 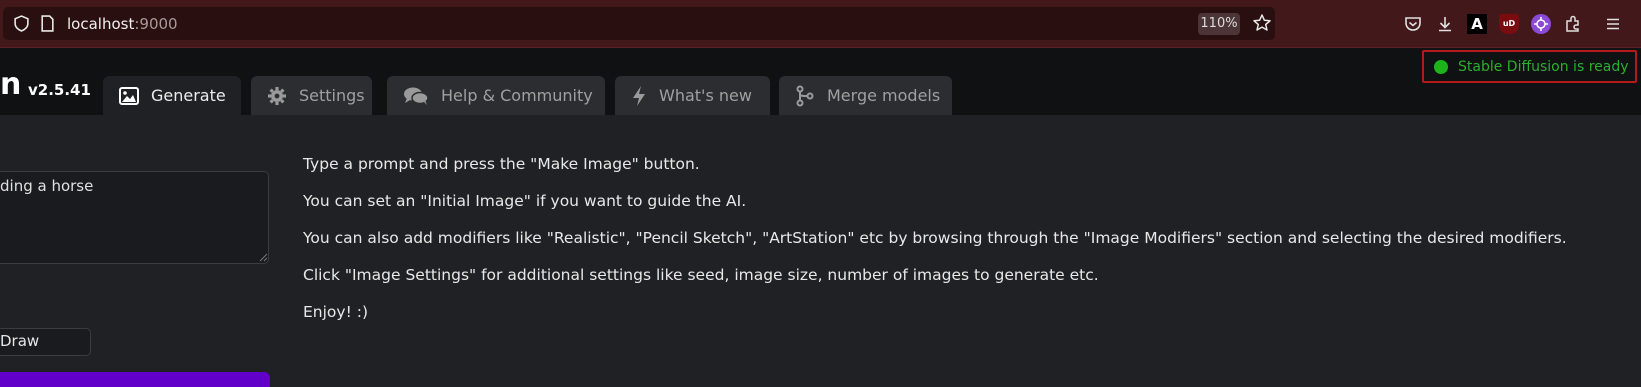 What do you see at coordinates (805, 96) in the screenshot?
I see `merge-icon` at bounding box center [805, 96].